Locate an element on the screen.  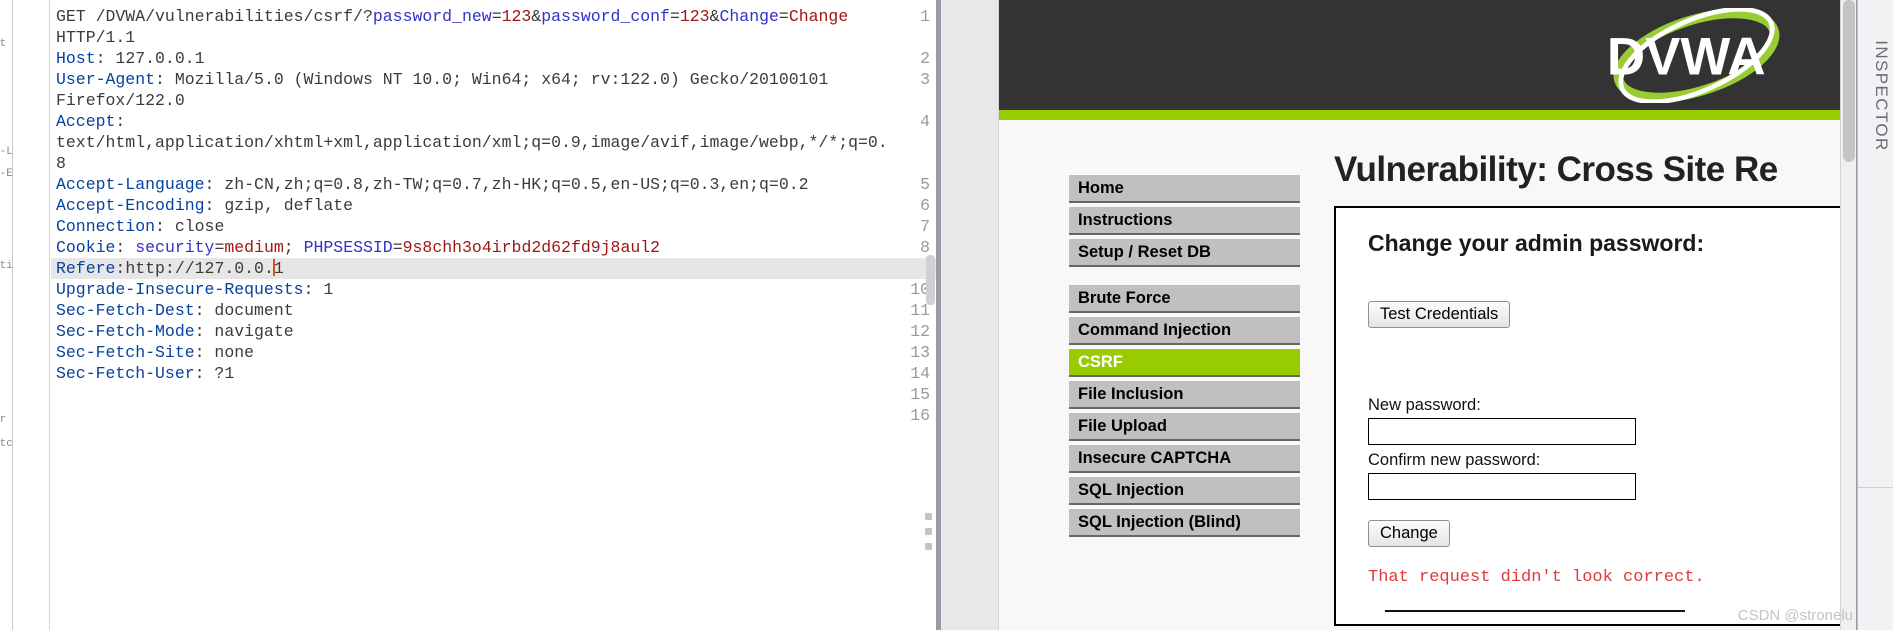
request-line: 8 is located at coordinates (58, 163).